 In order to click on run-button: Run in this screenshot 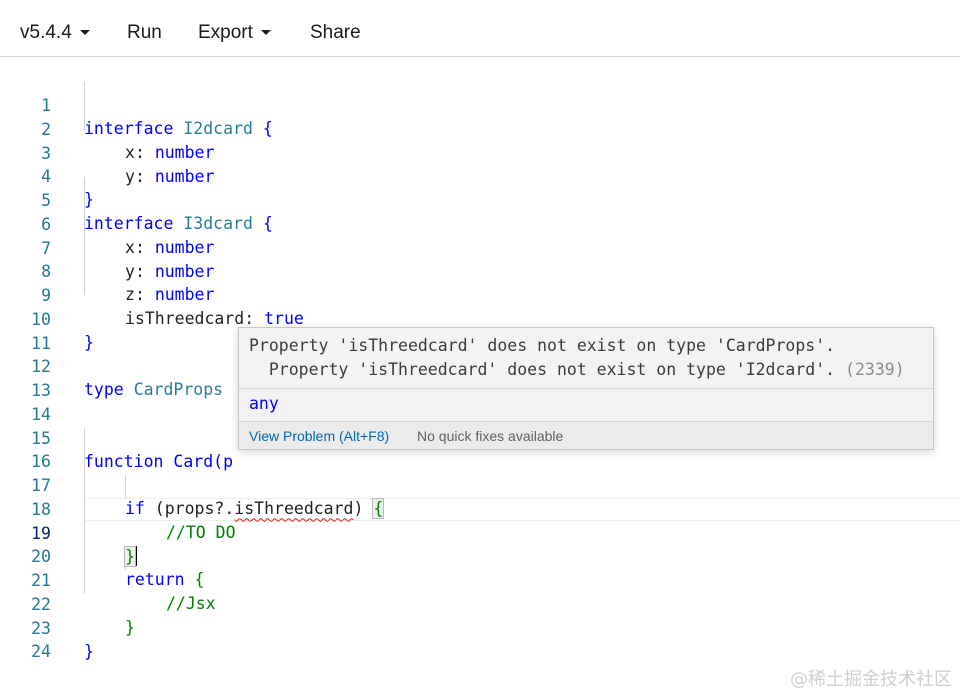, I will do `click(144, 28)`.